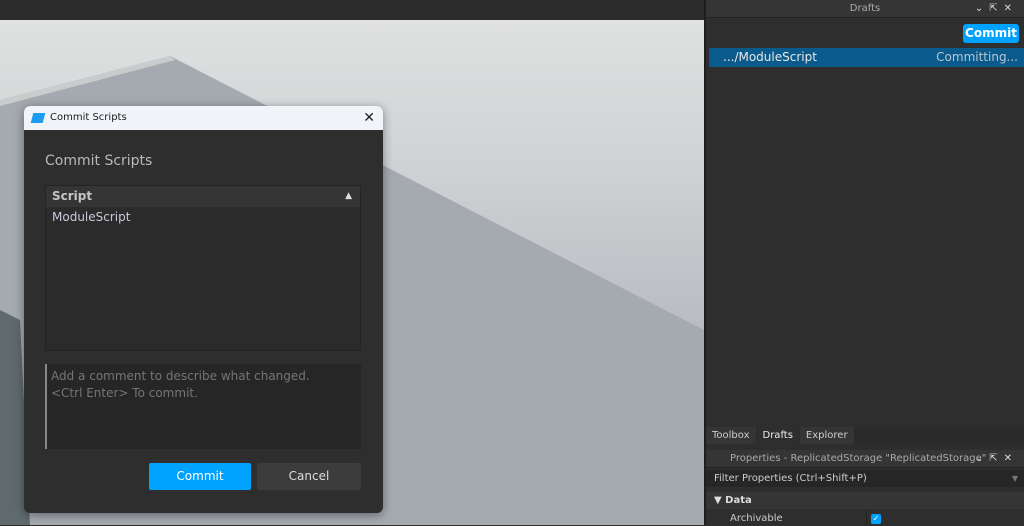  I want to click on section-data: ▼ Data, so click(865, 500).